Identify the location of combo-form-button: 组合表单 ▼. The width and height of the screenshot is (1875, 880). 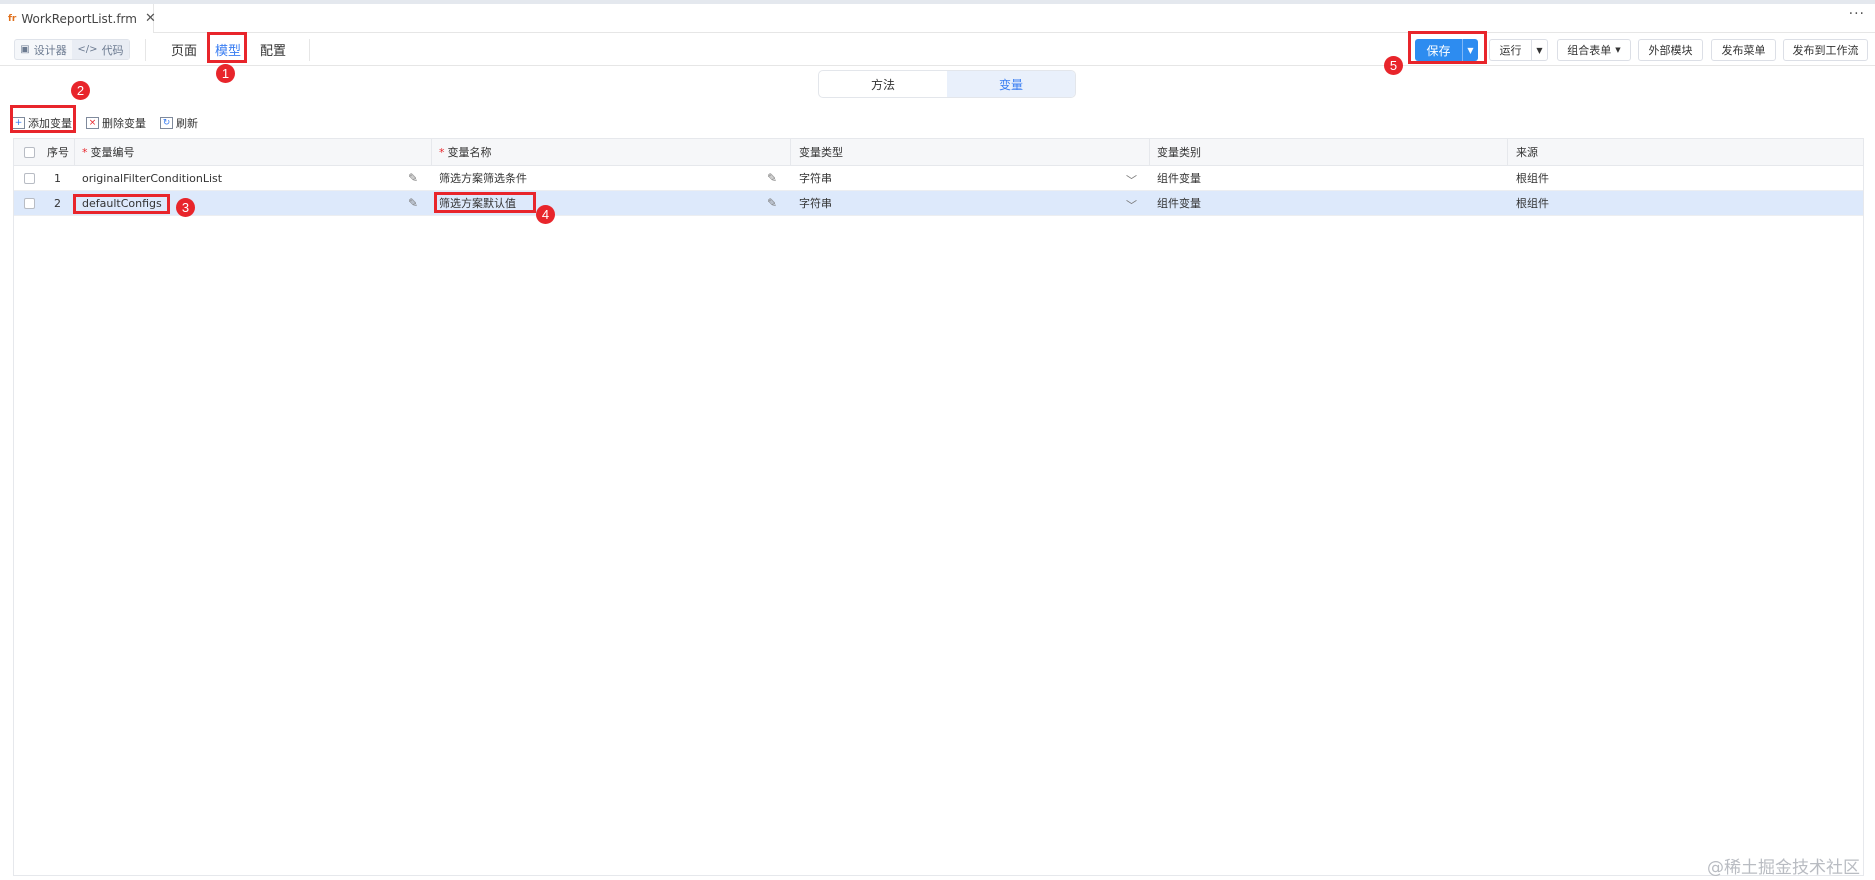
(1594, 50).